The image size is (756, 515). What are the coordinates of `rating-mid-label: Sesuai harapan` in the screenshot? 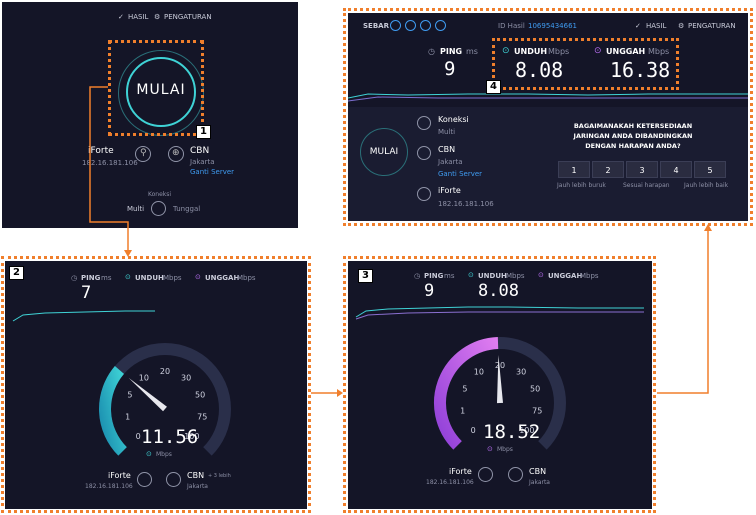 It's located at (646, 185).